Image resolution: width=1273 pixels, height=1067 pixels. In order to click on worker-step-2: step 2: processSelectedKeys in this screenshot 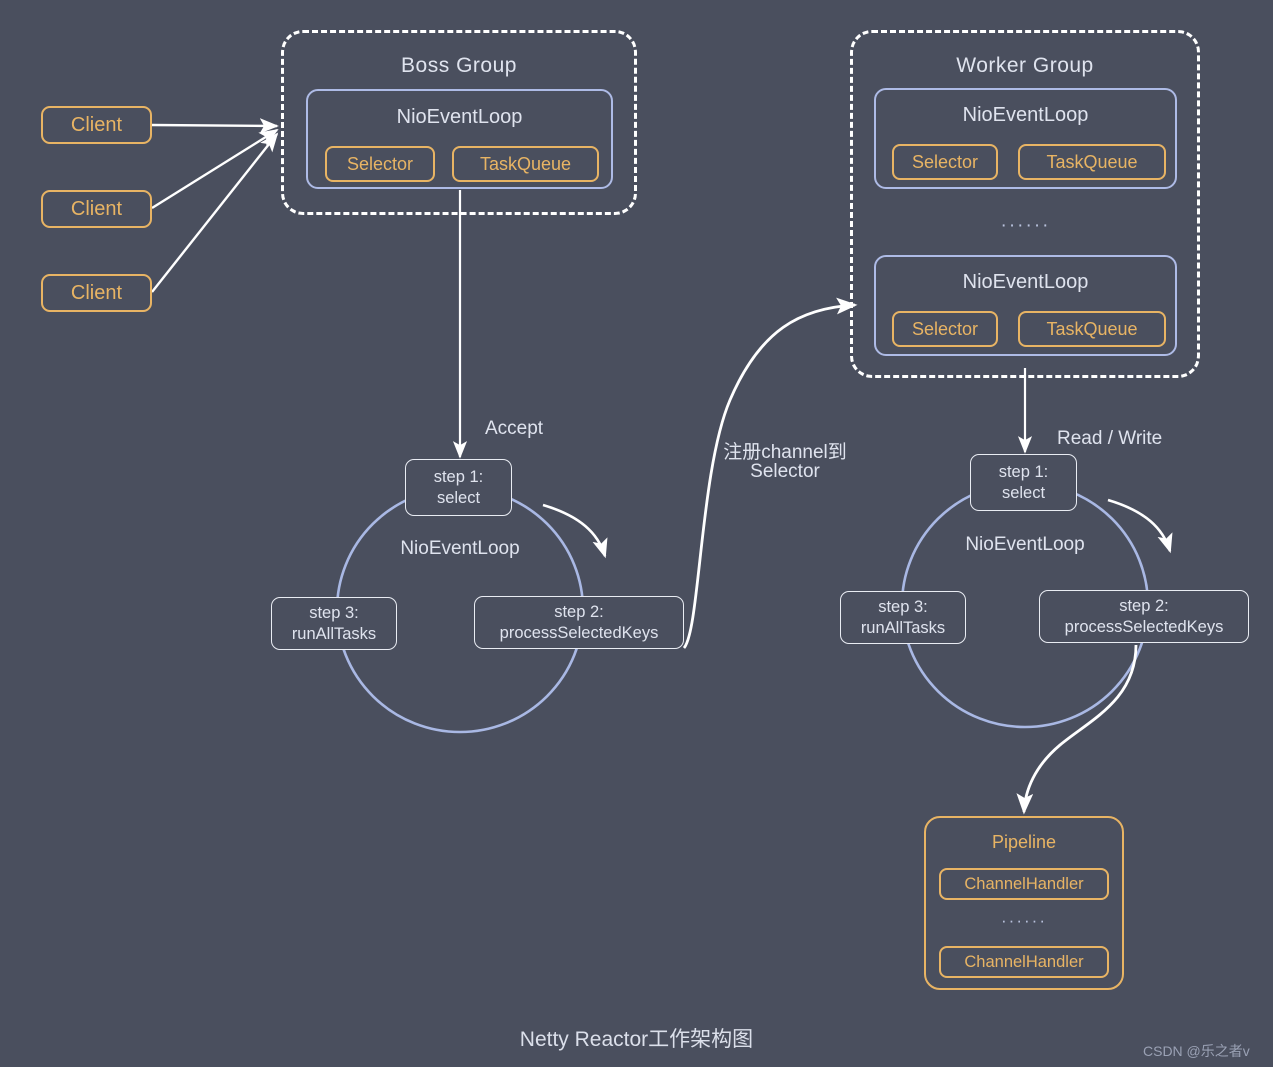, I will do `click(1144, 616)`.